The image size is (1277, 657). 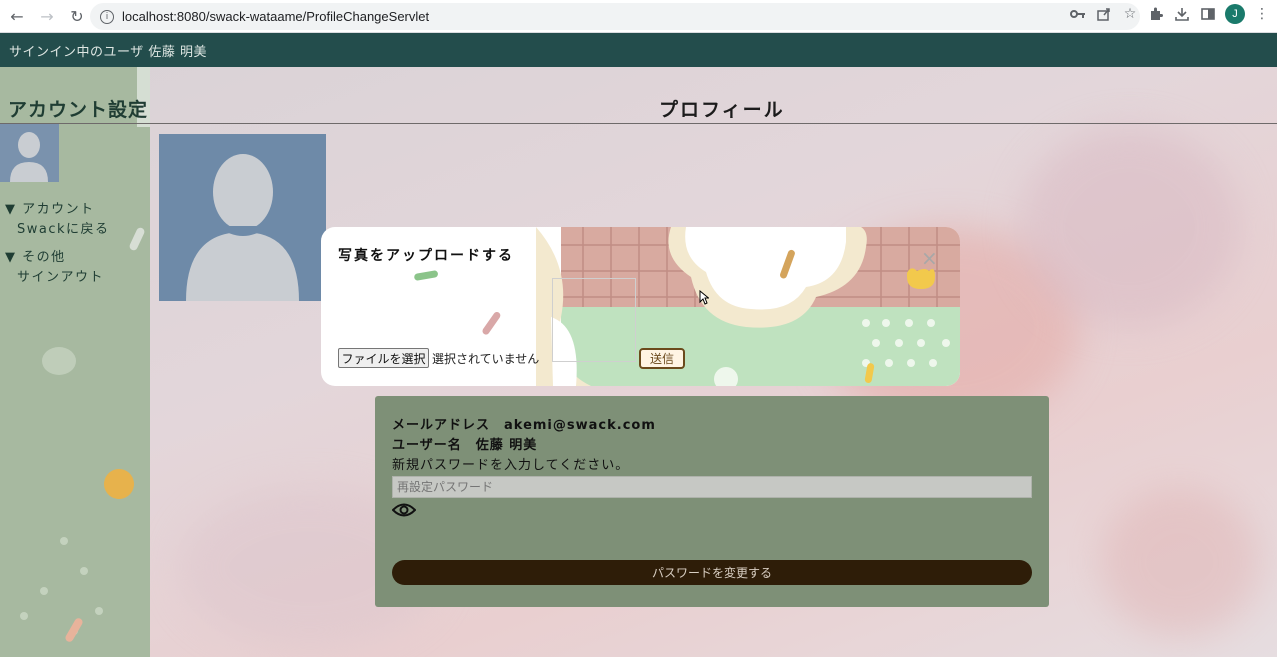 What do you see at coordinates (1130, 14) in the screenshot?
I see `bookmark-star-icon: ☆` at bounding box center [1130, 14].